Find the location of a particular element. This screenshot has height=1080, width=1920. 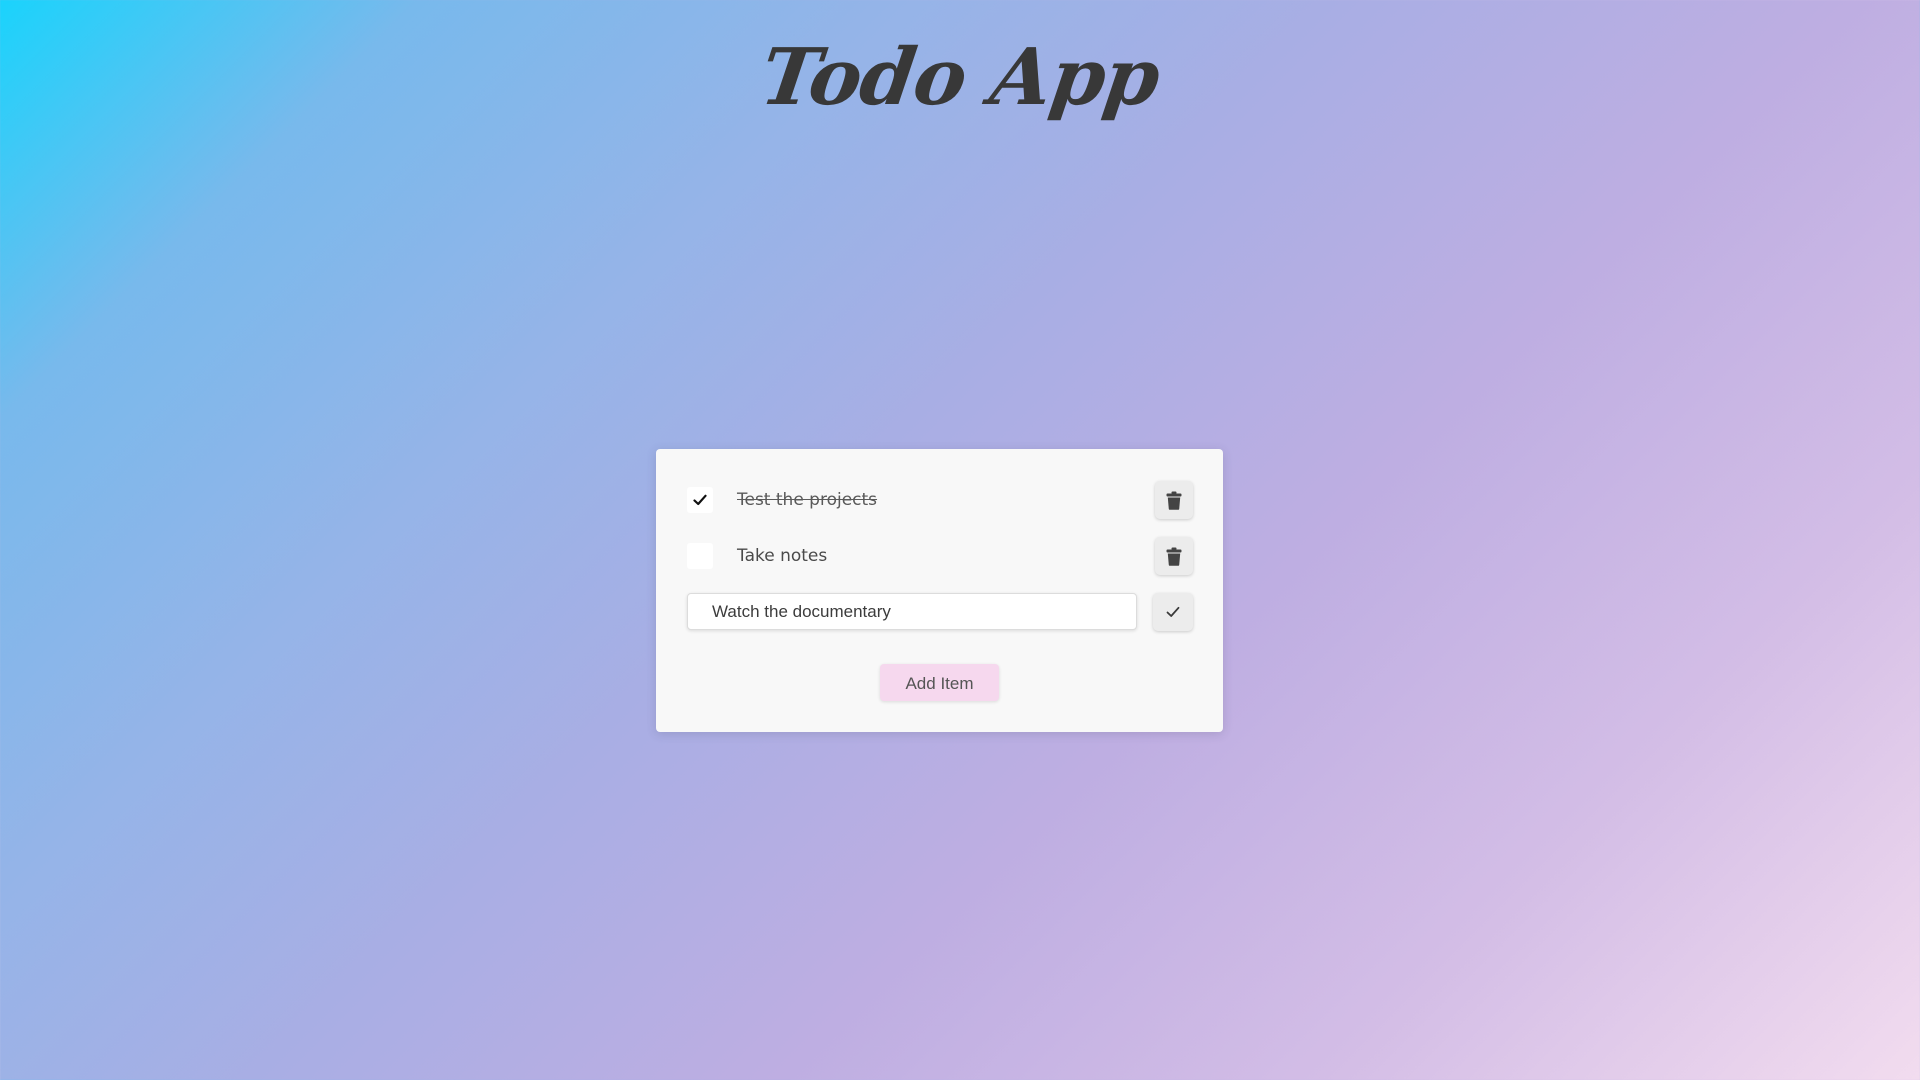

confirm-edit-button is located at coordinates (1173, 612).